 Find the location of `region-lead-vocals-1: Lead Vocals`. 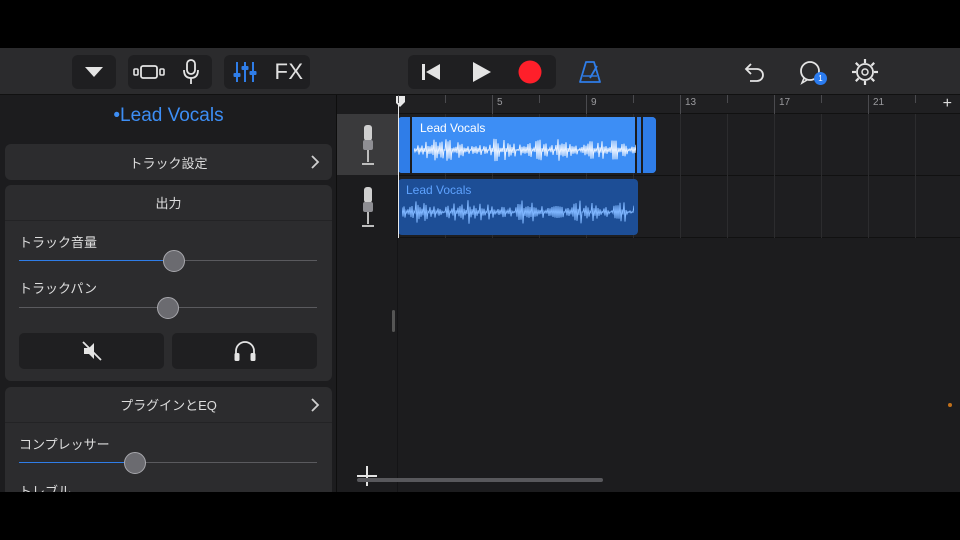

region-lead-vocals-1: Lead Vocals is located at coordinates (527, 145).